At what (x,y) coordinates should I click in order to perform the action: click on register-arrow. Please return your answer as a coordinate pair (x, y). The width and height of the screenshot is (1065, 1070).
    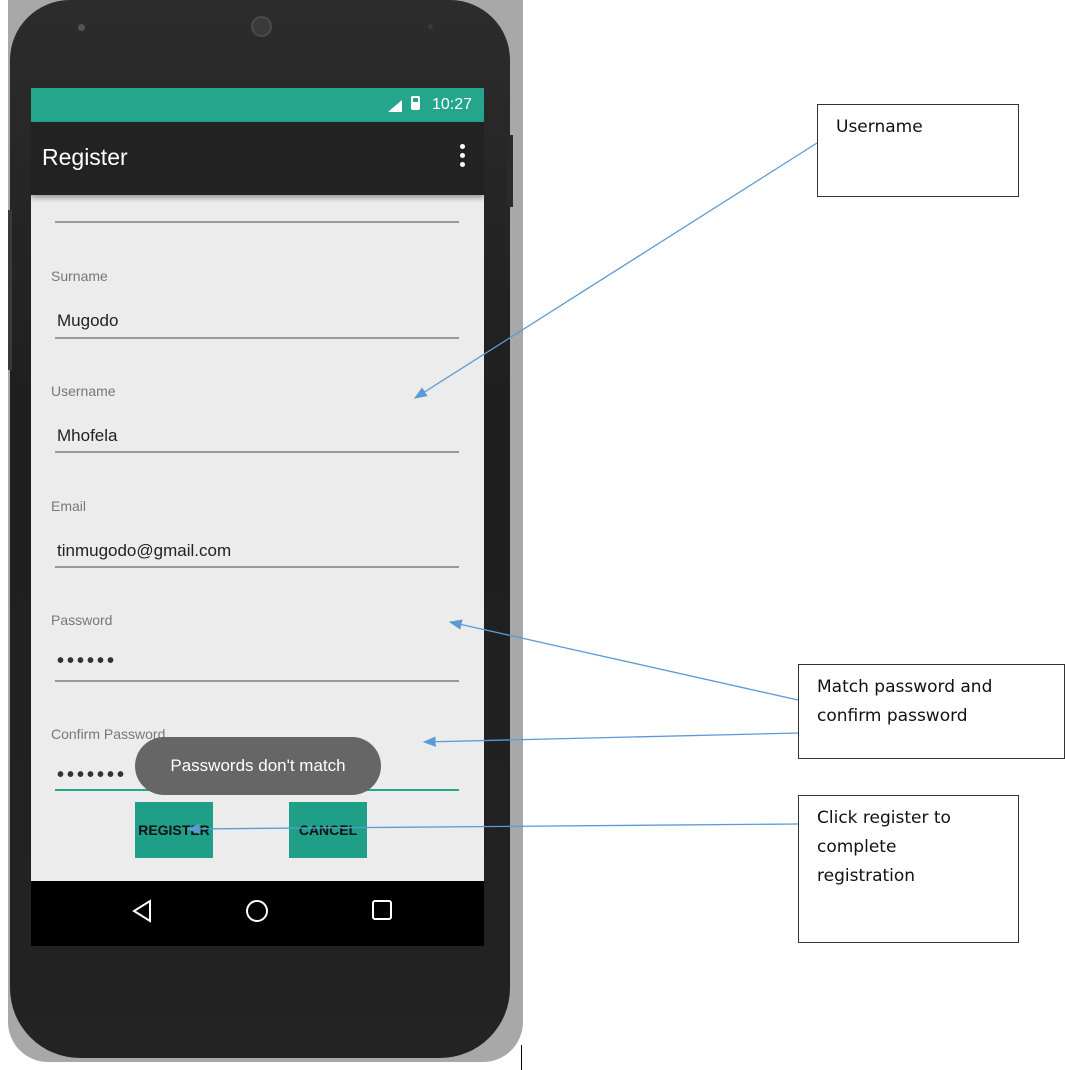
    Looking at the image, I should click on (492, 829).